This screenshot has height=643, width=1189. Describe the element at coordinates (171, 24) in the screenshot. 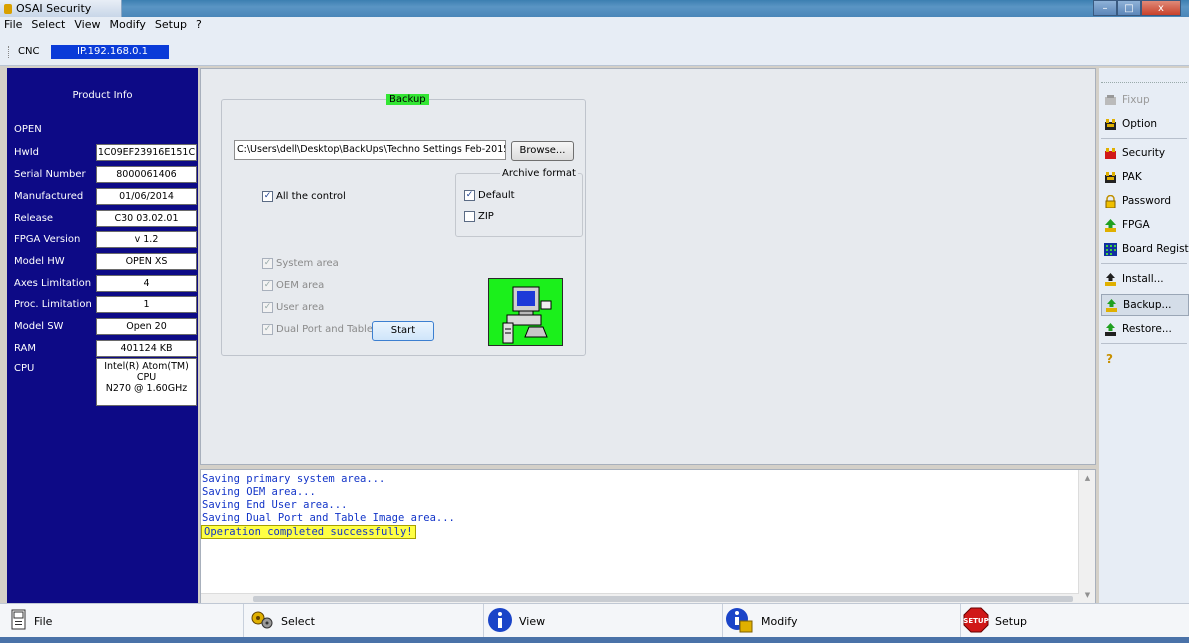

I see `menu-setup: Setup` at that location.